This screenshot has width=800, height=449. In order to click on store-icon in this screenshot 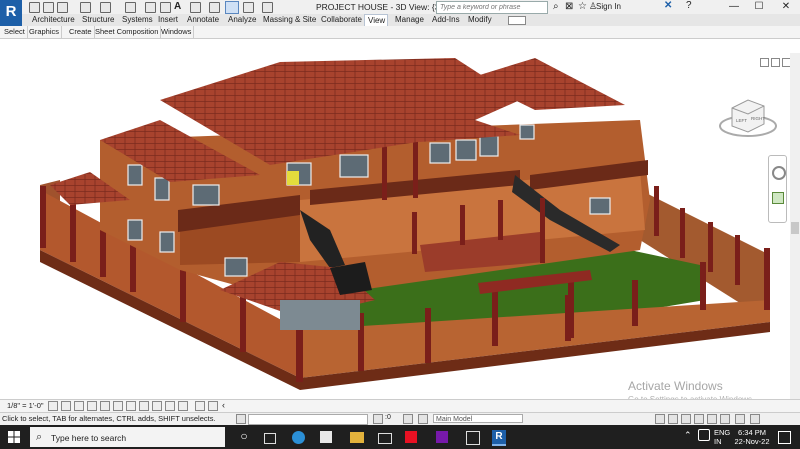, I will do `click(326, 437)`.